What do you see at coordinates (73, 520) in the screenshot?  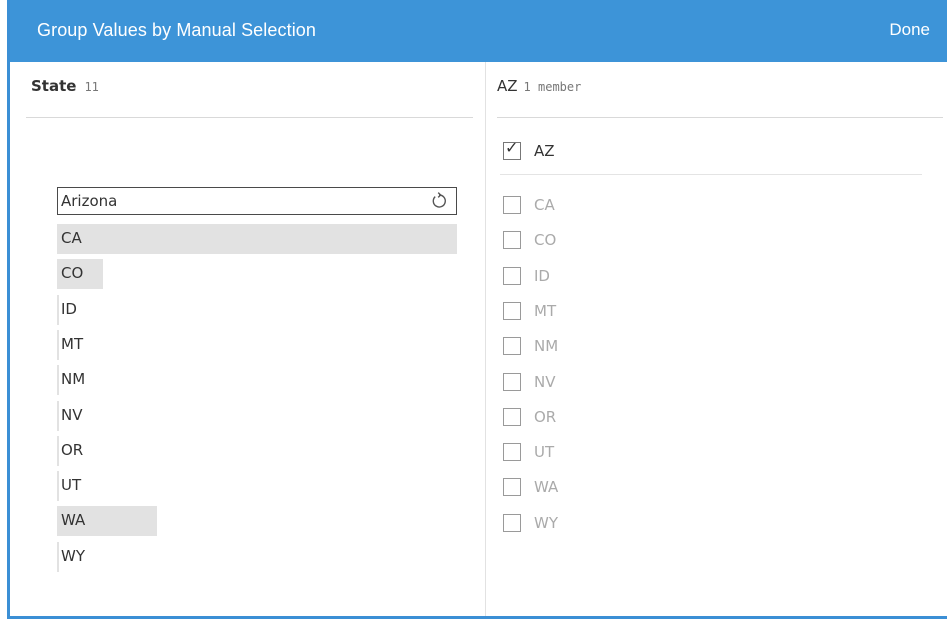 I see `value-label: WA` at bounding box center [73, 520].